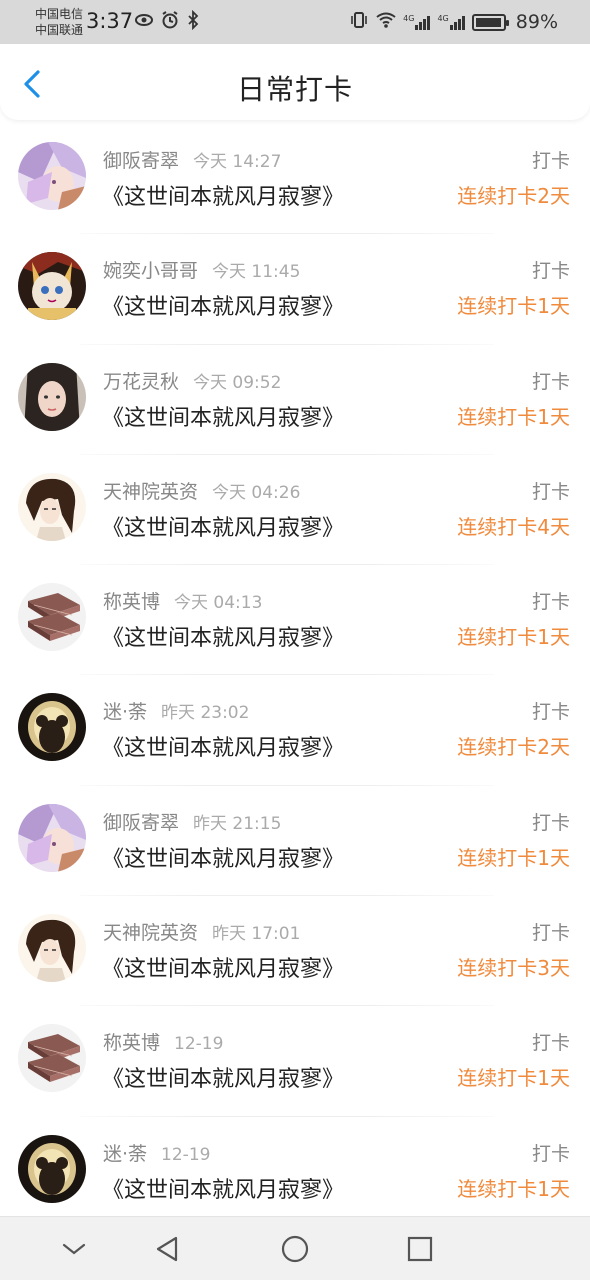 This screenshot has height=1280, width=590. I want to click on battery-icon, so click(490, 22).